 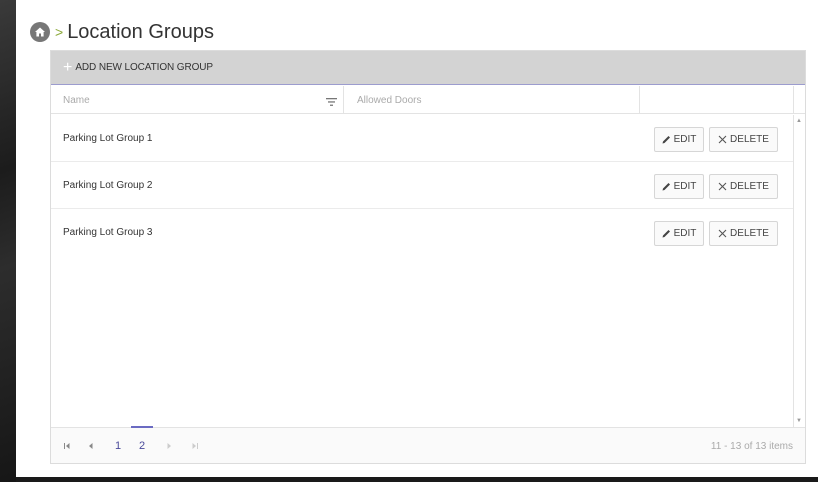 I want to click on breadcrumb: > Location Groups, so click(x=122, y=32).